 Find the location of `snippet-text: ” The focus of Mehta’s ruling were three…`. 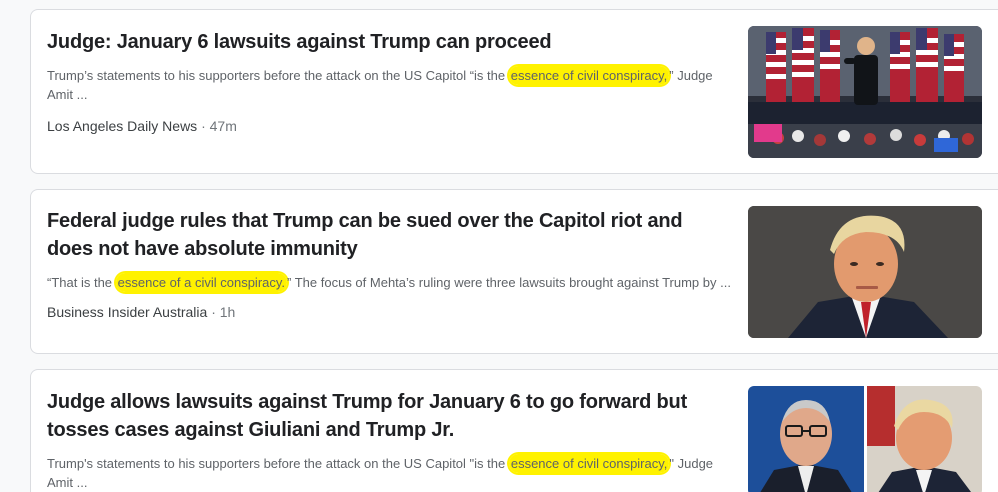

snippet-text: ” The focus of Mehta’s ruling were three… is located at coordinates (509, 282).